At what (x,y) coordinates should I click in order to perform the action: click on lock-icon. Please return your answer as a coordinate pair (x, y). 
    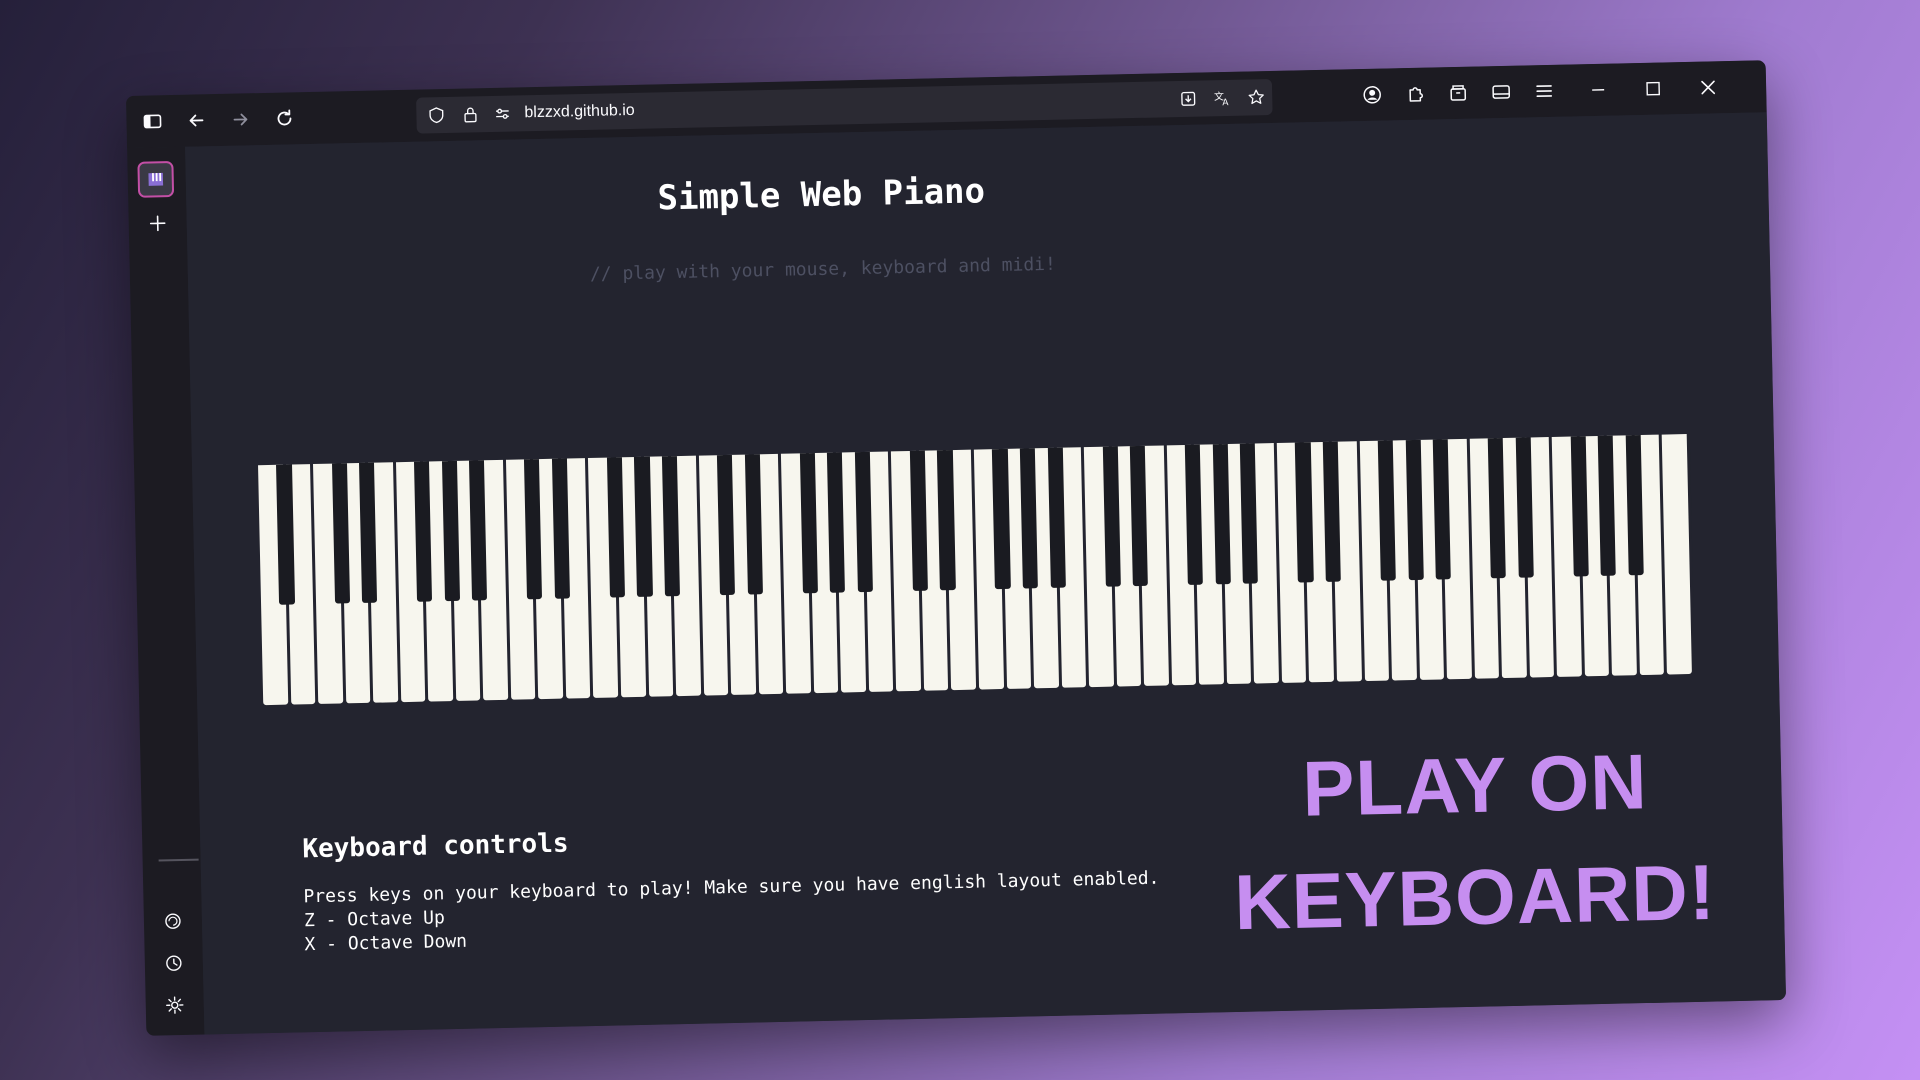
    Looking at the image, I should click on (470, 114).